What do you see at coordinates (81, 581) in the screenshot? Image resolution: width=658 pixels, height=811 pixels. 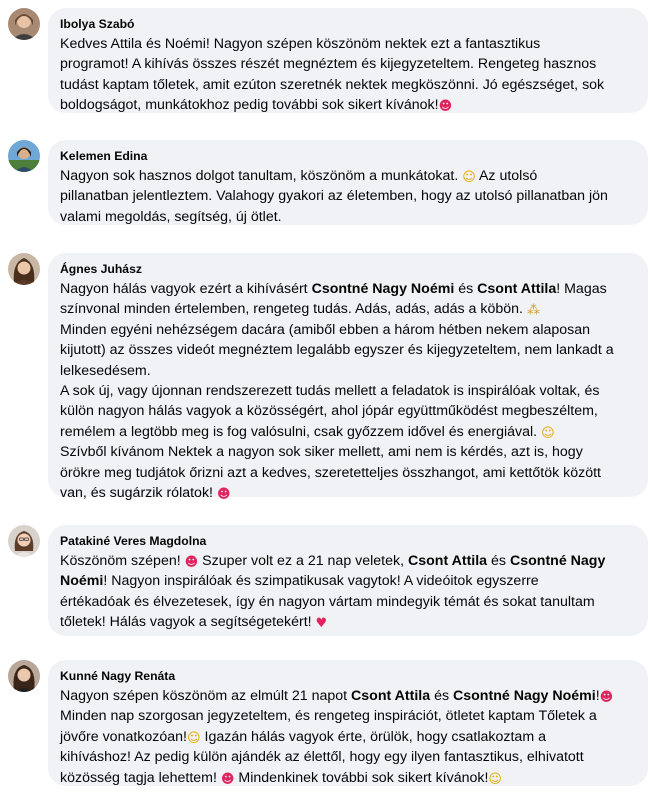 I see `user-tag: Noémi` at bounding box center [81, 581].